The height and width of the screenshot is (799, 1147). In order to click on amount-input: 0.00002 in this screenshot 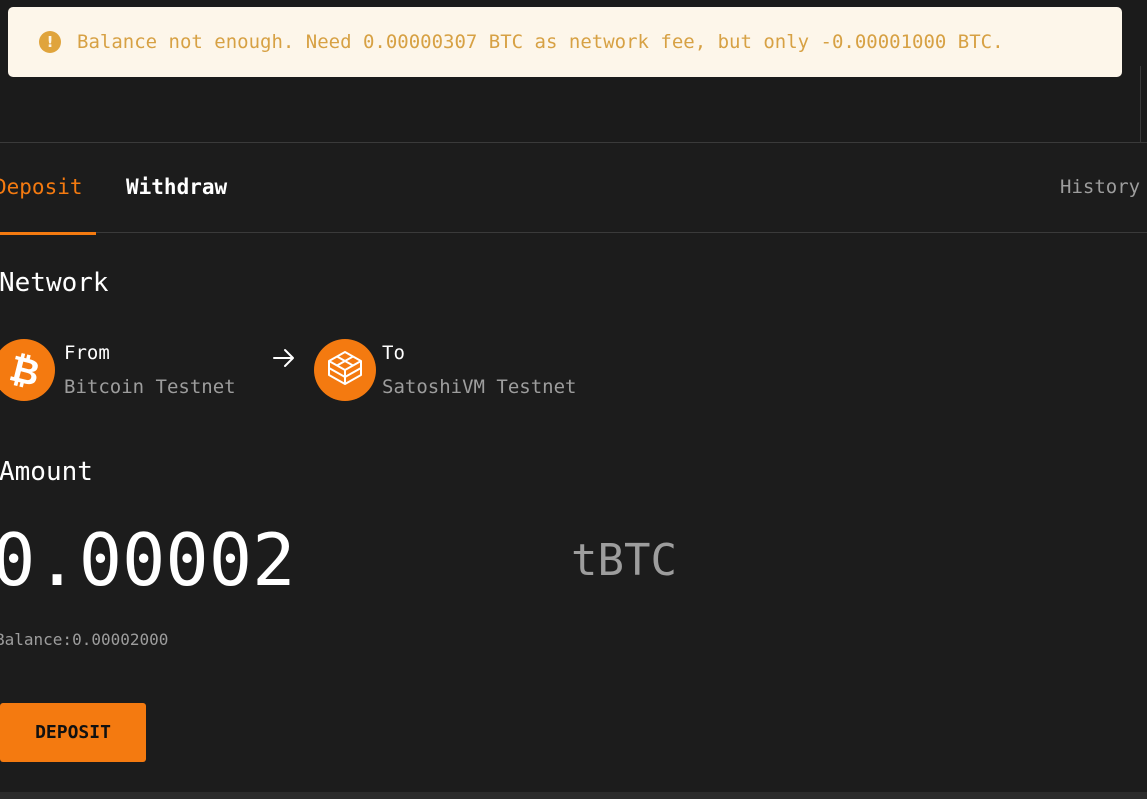, I will do `click(147, 560)`.